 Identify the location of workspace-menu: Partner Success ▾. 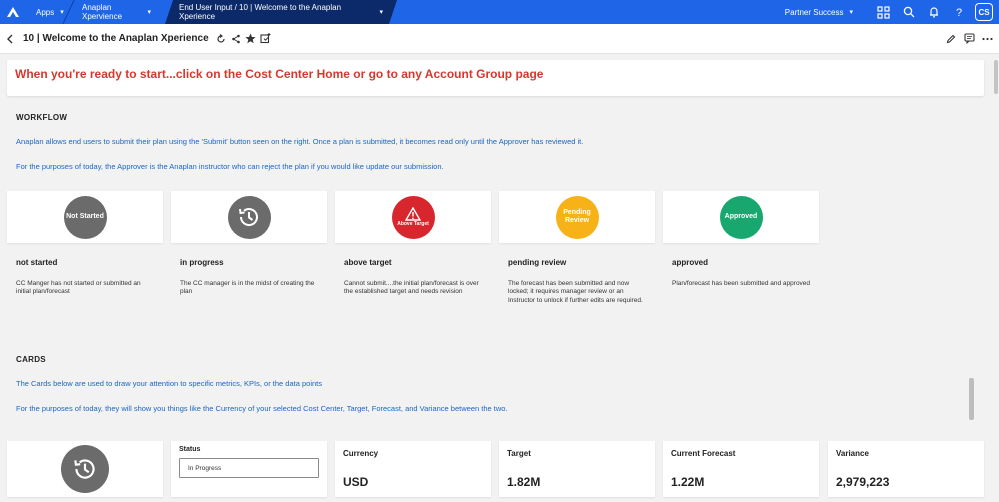
(819, 12).